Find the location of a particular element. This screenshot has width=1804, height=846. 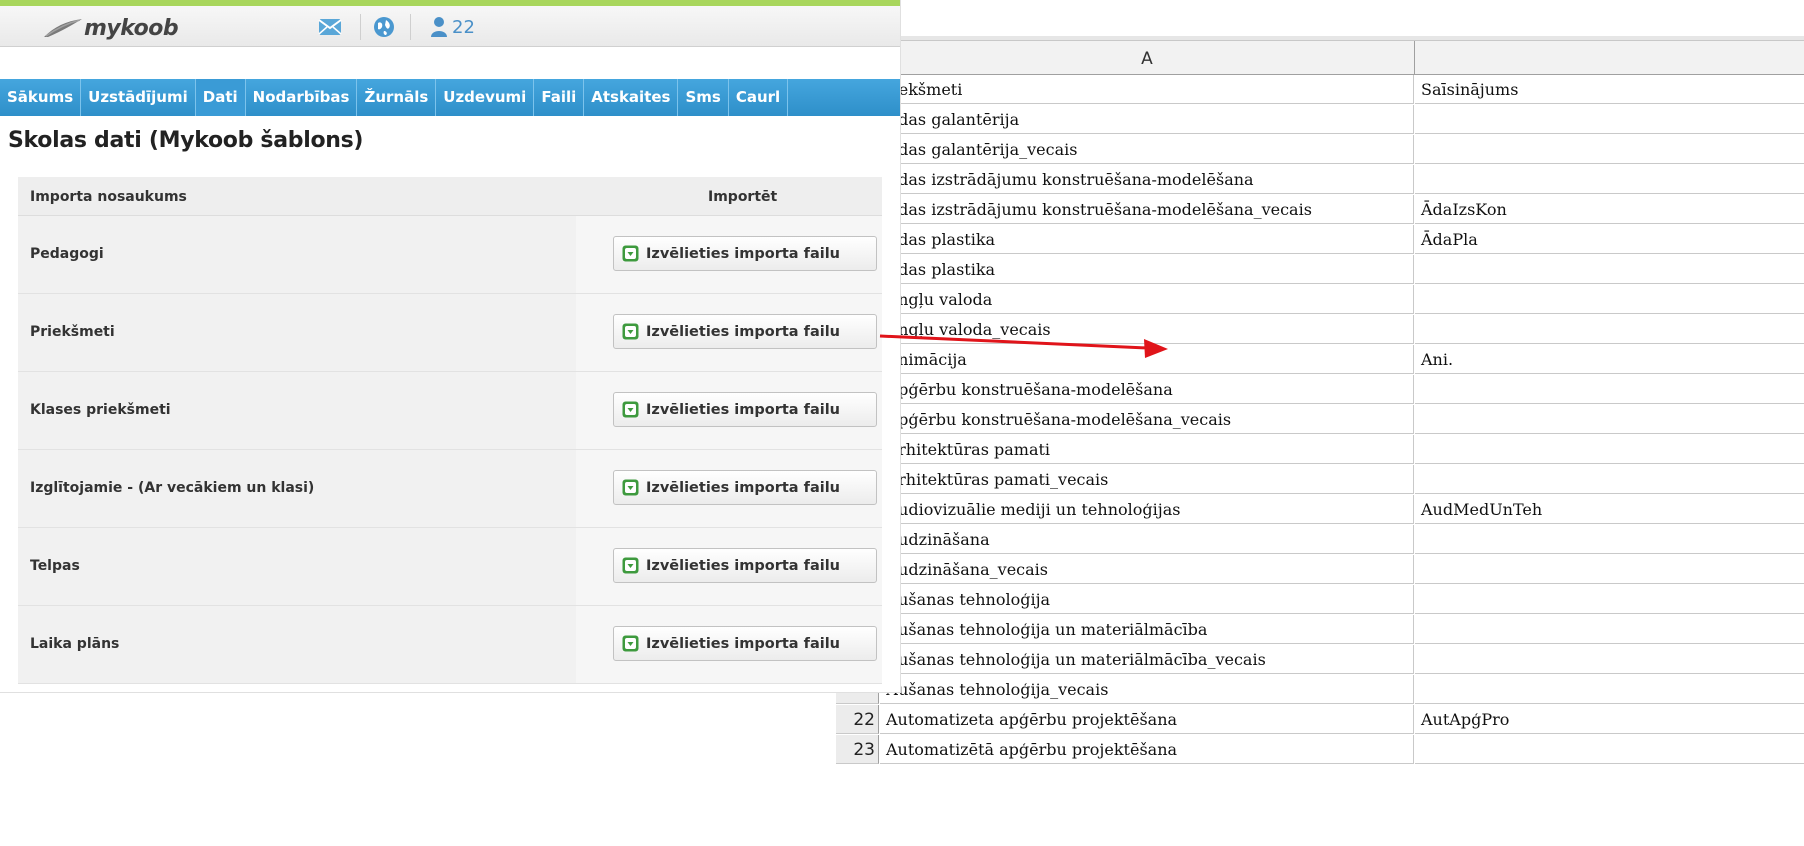

mykoob-logo: mykoob is located at coordinates (110, 28).